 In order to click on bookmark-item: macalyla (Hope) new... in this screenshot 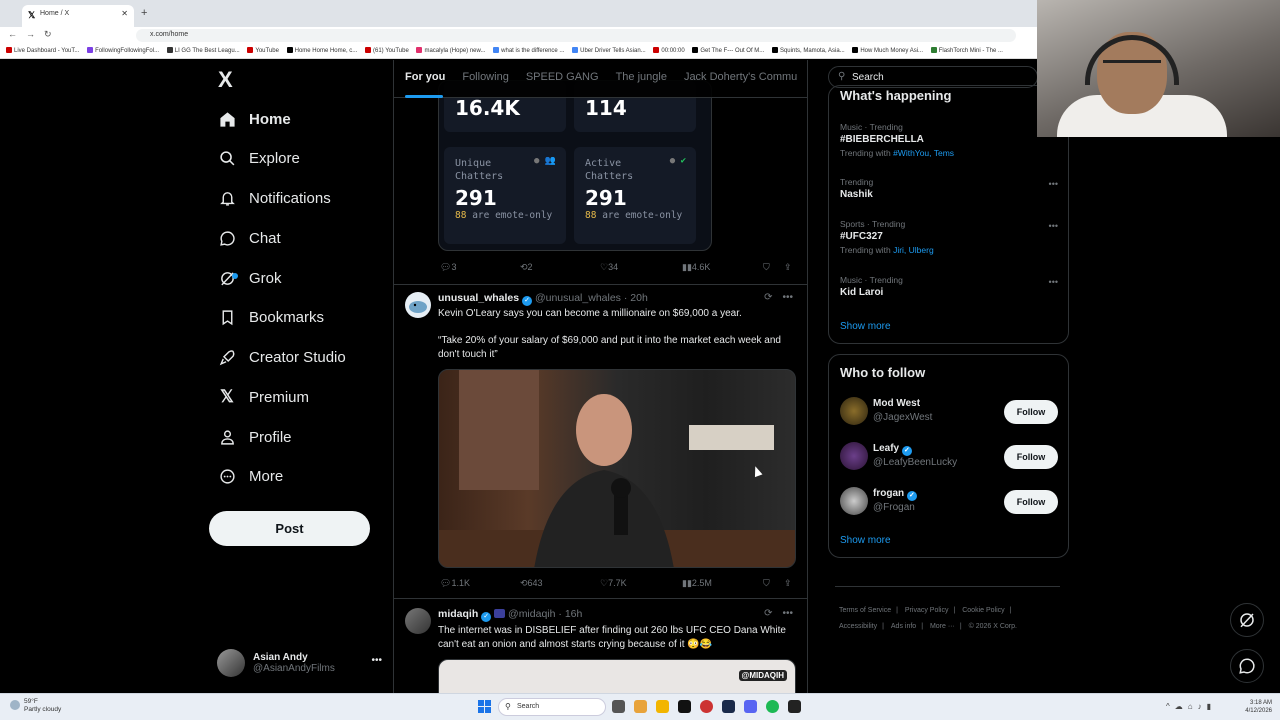, I will do `click(451, 50)`.